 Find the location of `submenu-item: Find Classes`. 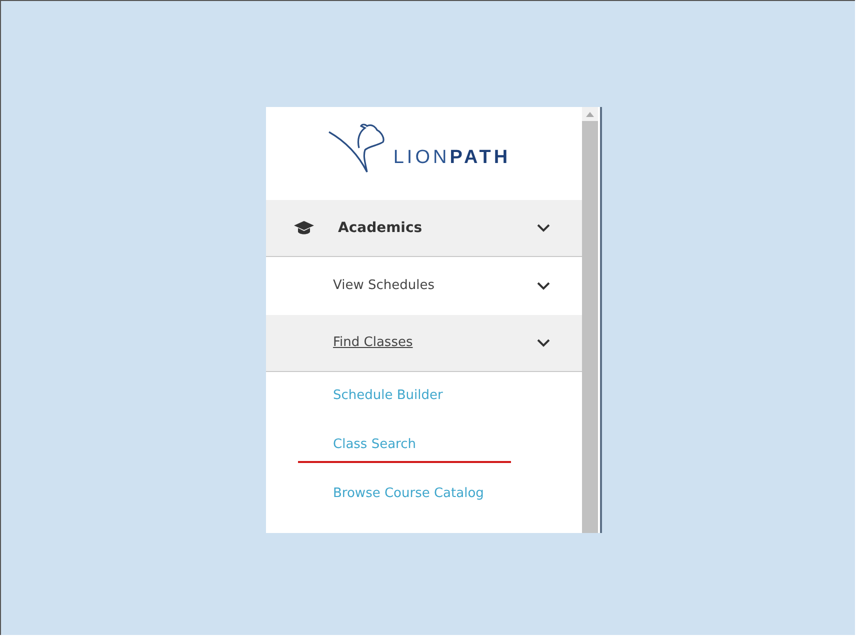

submenu-item: Find Classes is located at coordinates (424, 343).